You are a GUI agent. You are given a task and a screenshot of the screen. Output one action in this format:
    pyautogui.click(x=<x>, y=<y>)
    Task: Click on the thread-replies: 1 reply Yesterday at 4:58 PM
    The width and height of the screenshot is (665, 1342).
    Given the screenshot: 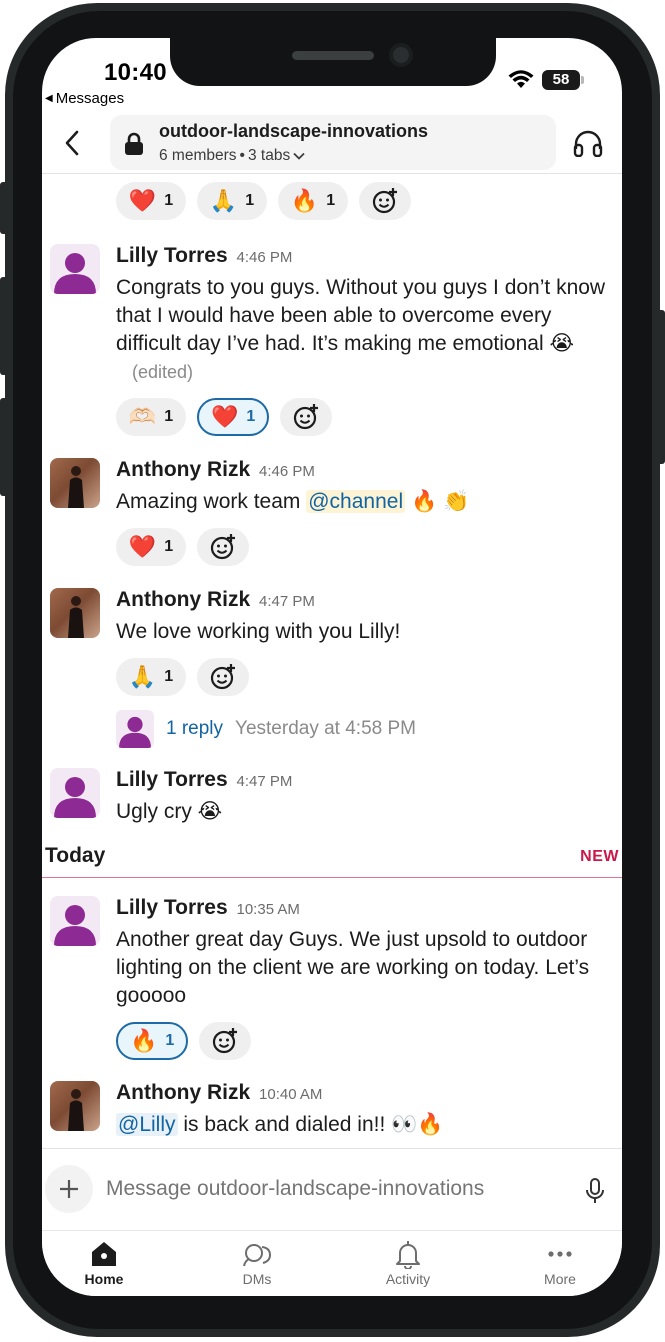 What is the action you would take?
    pyautogui.click(x=266, y=729)
    